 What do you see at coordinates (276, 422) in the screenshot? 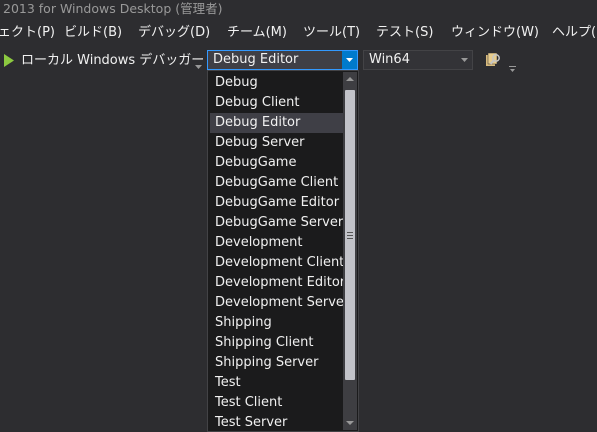
I see `config-option-test-server: Test Server` at bounding box center [276, 422].